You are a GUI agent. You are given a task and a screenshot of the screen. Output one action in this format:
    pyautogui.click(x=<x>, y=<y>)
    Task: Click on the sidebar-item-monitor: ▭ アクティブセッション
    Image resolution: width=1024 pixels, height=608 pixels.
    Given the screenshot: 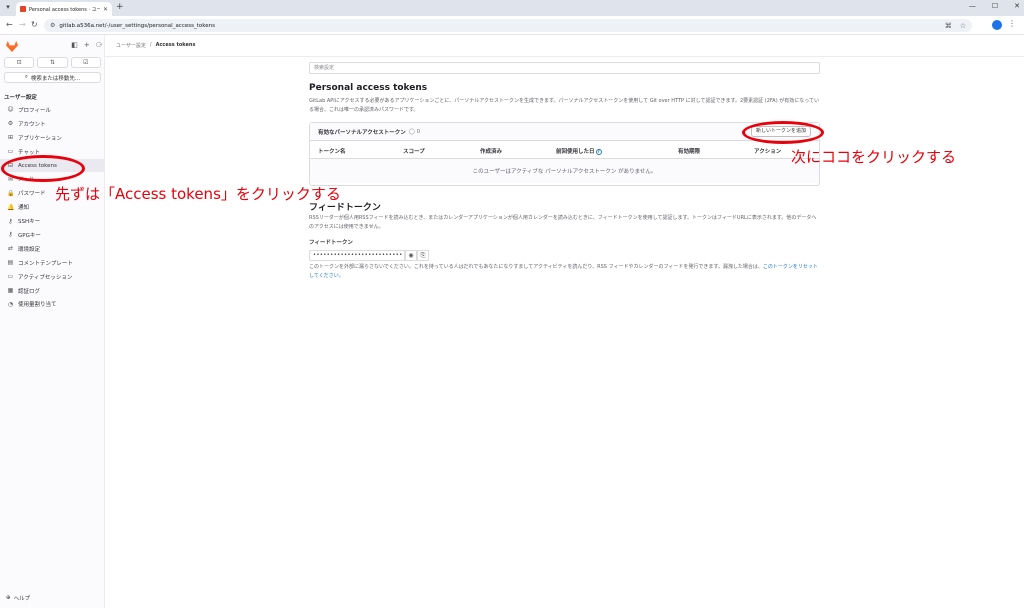 What is the action you would take?
    pyautogui.click(x=52, y=277)
    